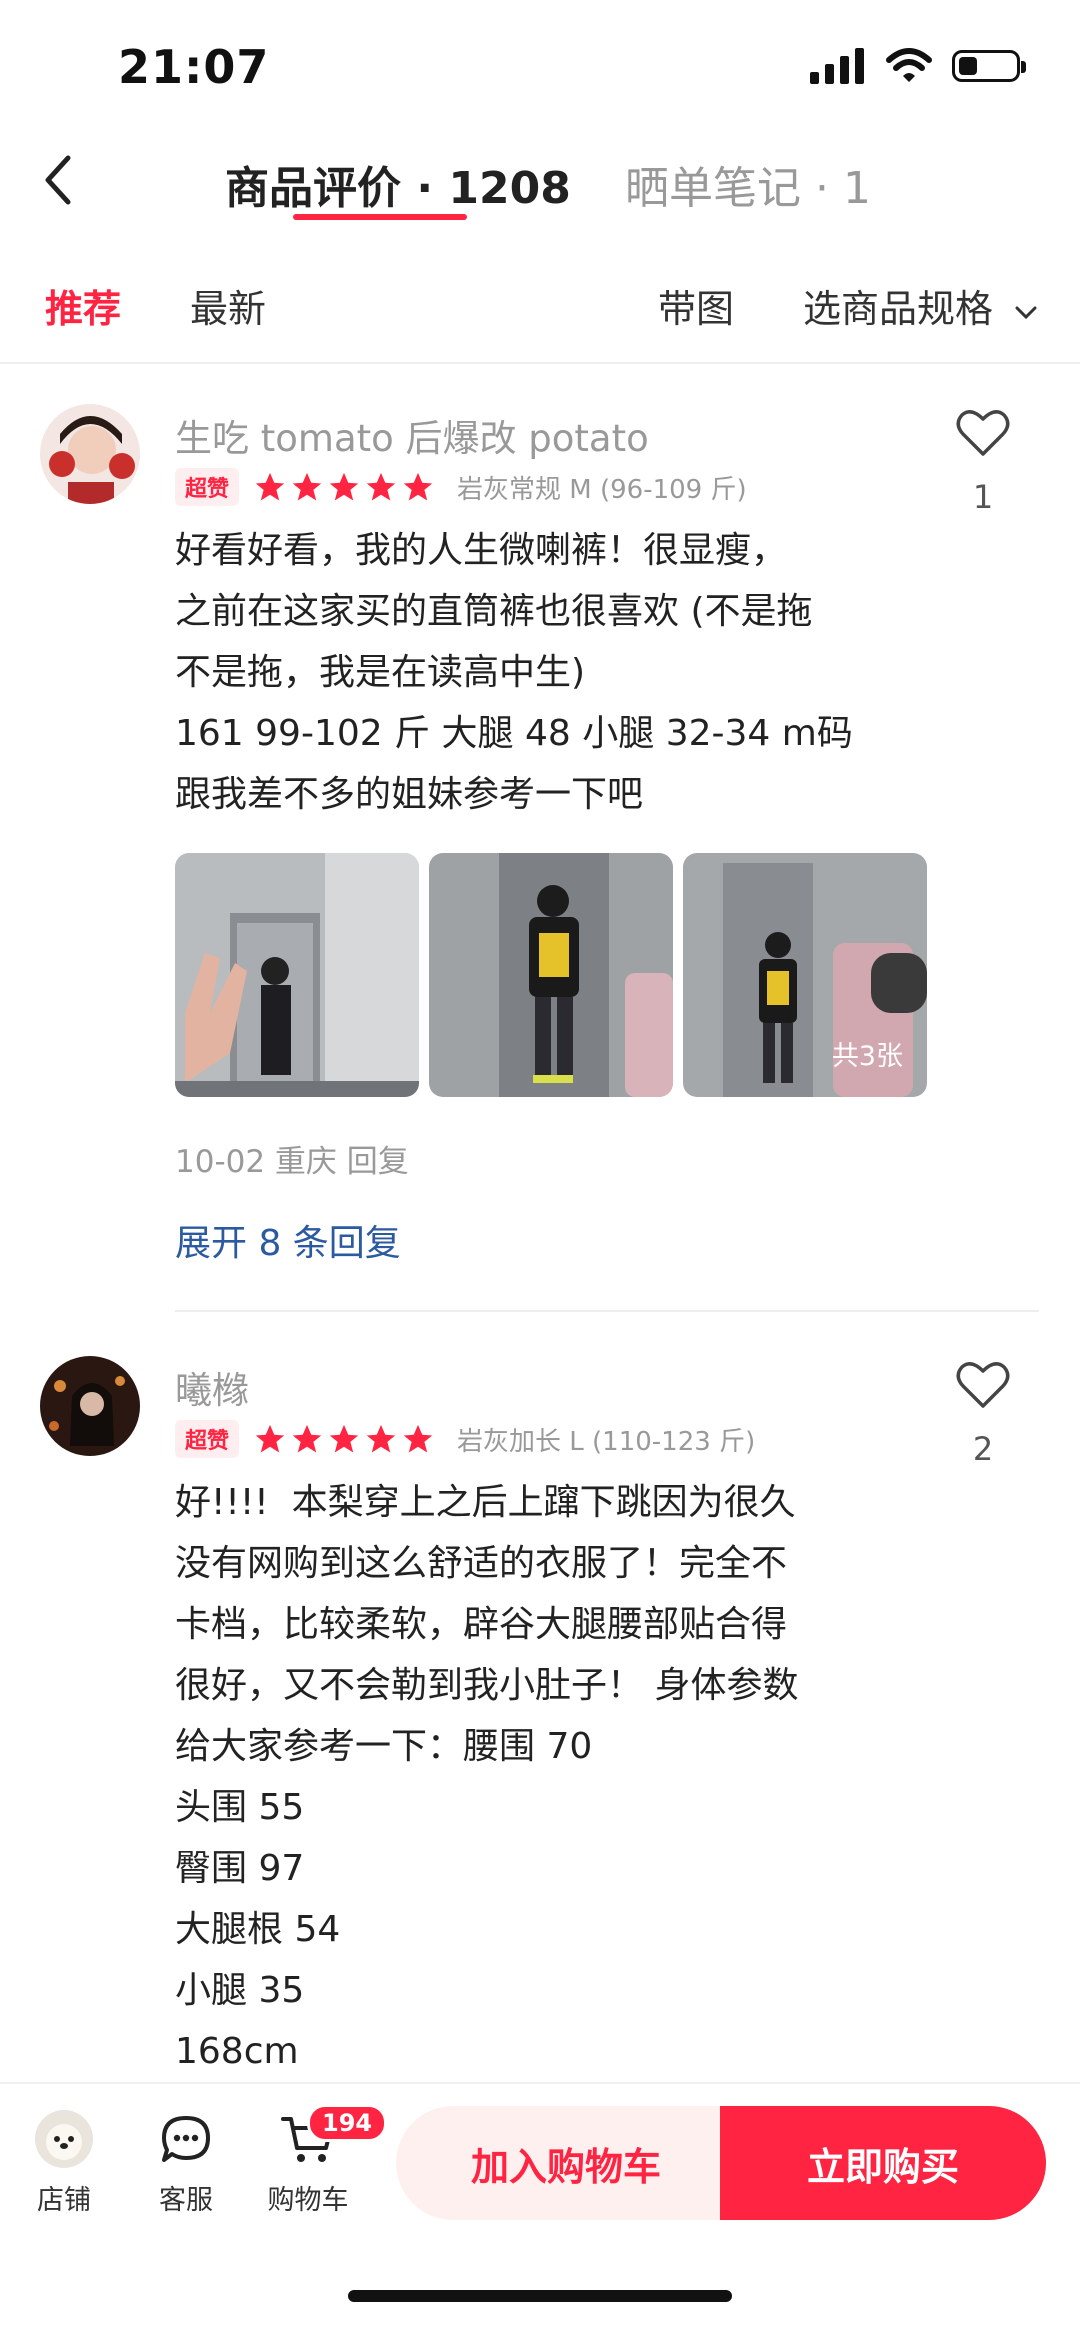  What do you see at coordinates (540, 363) in the screenshot?
I see `filter-divider` at bounding box center [540, 363].